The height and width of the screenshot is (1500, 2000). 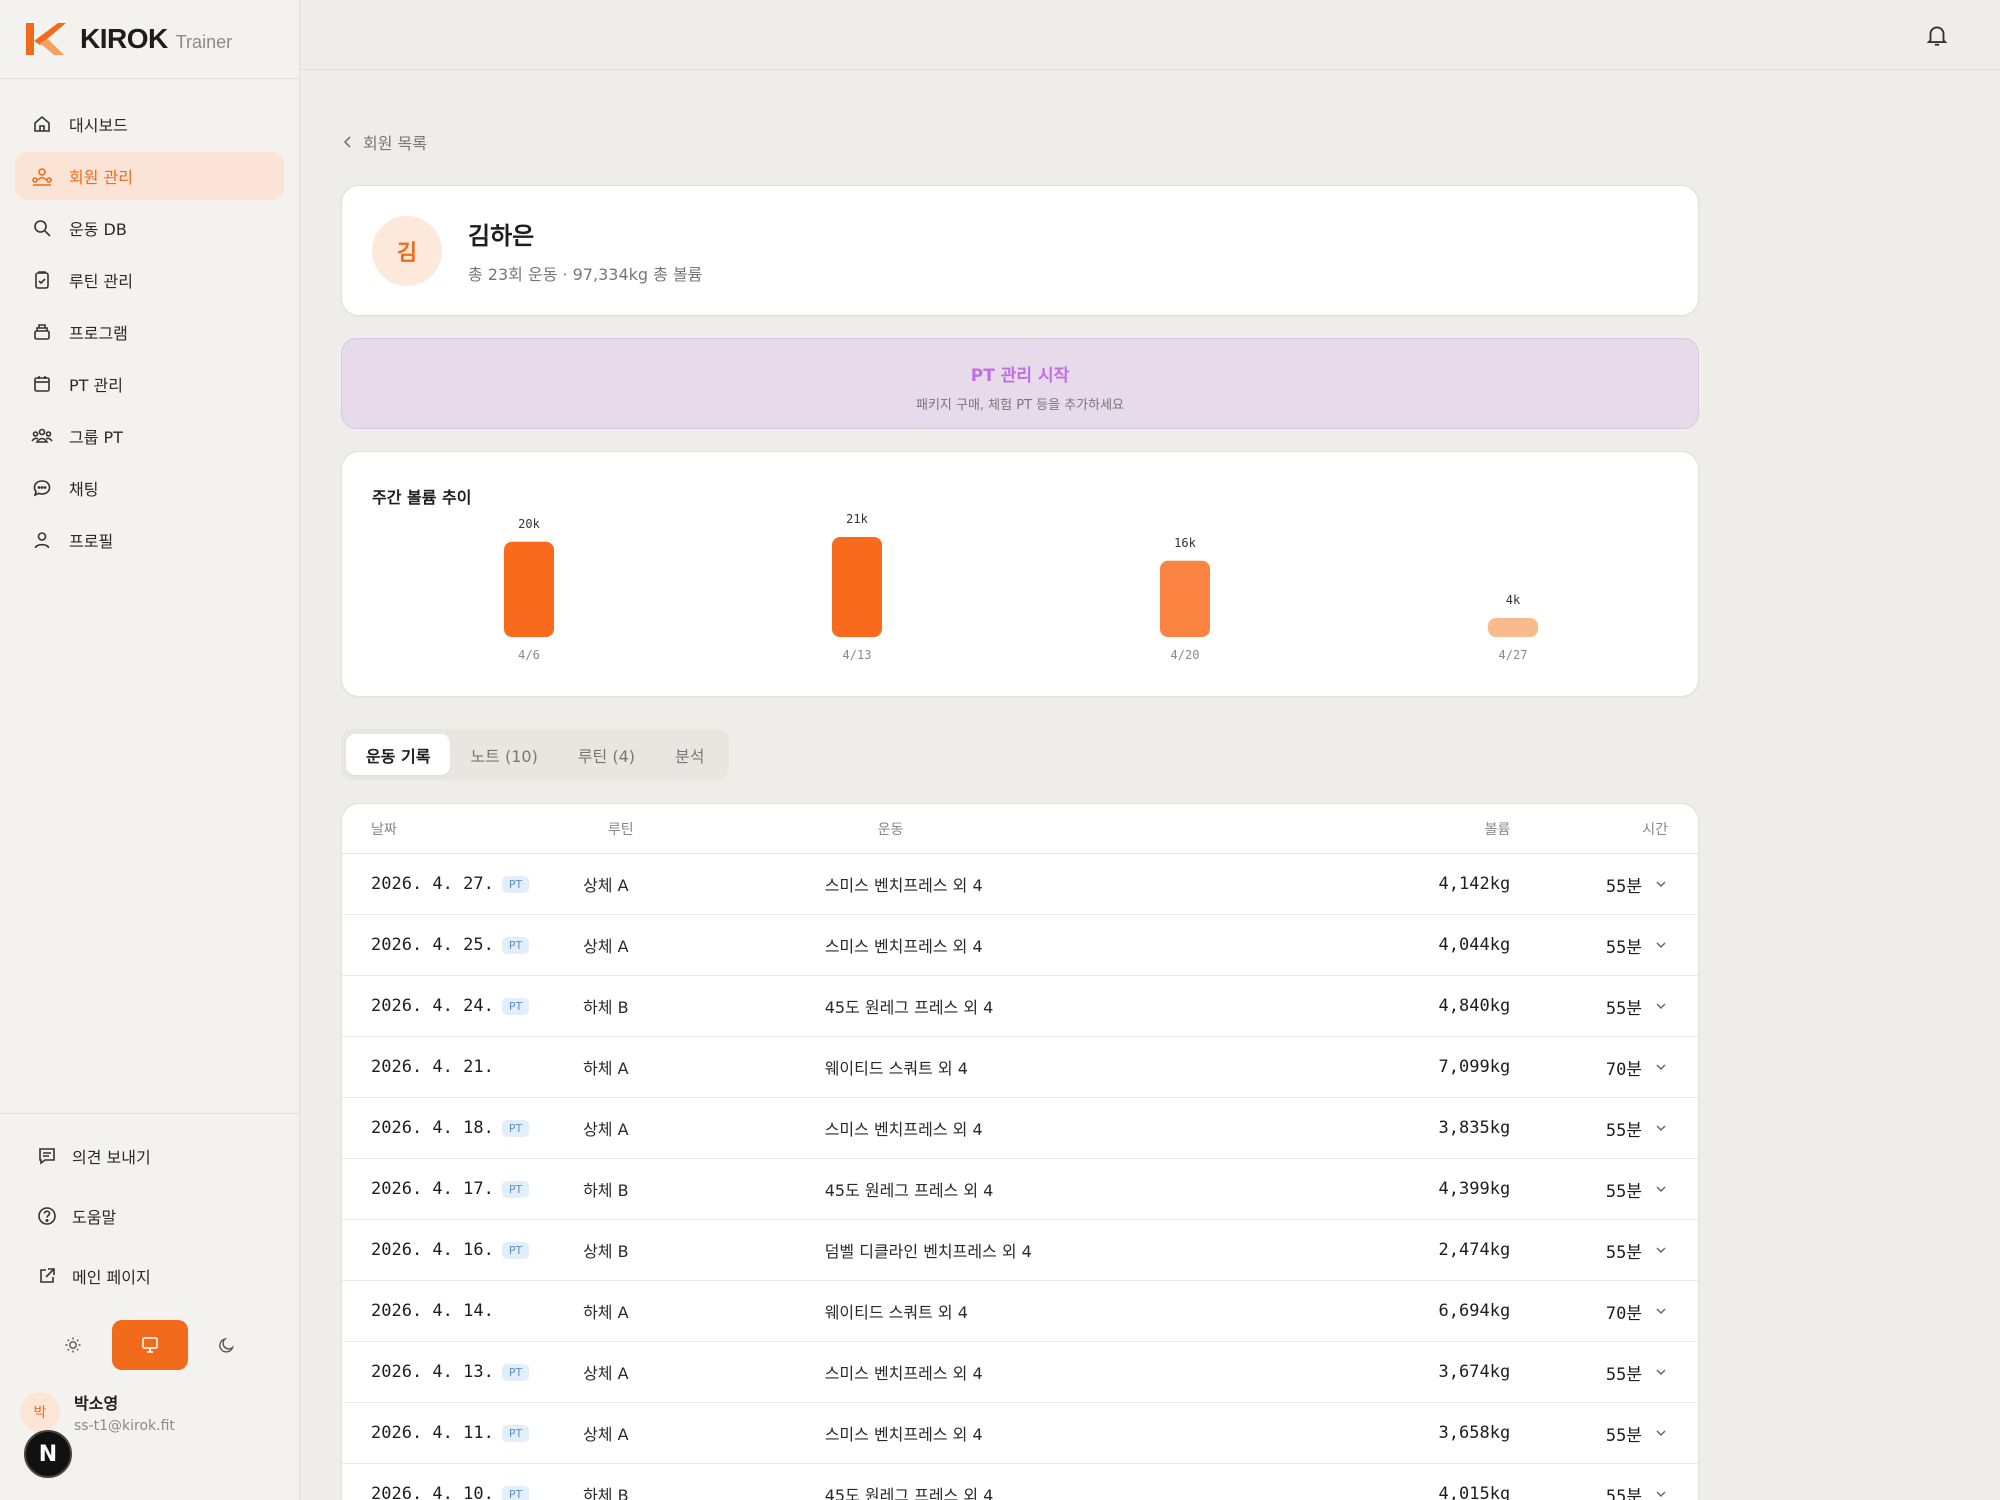 I want to click on sun-icon, so click(x=73, y=1345).